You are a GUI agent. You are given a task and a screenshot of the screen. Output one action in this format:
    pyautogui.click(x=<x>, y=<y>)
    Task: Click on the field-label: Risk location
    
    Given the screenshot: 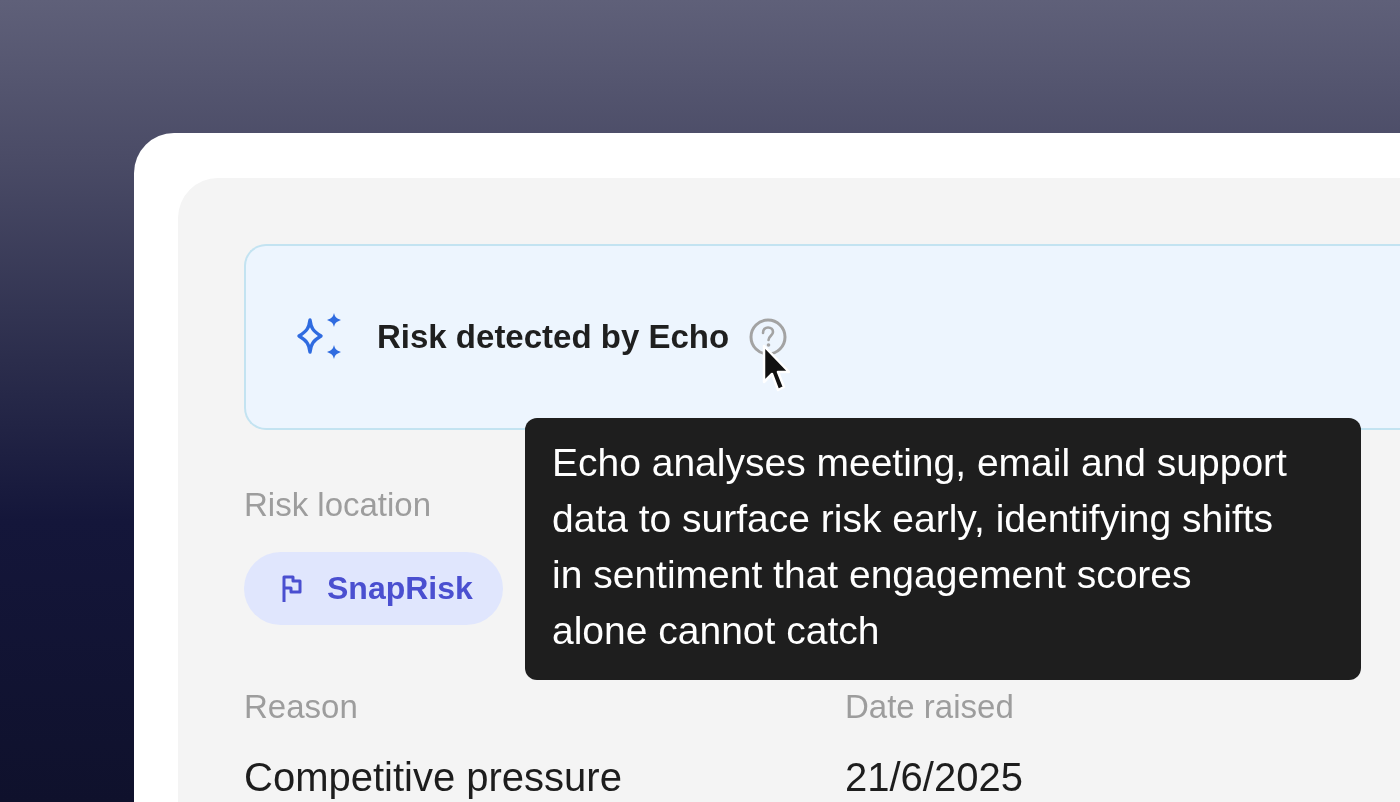 What is the action you would take?
    pyautogui.click(x=338, y=505)
    